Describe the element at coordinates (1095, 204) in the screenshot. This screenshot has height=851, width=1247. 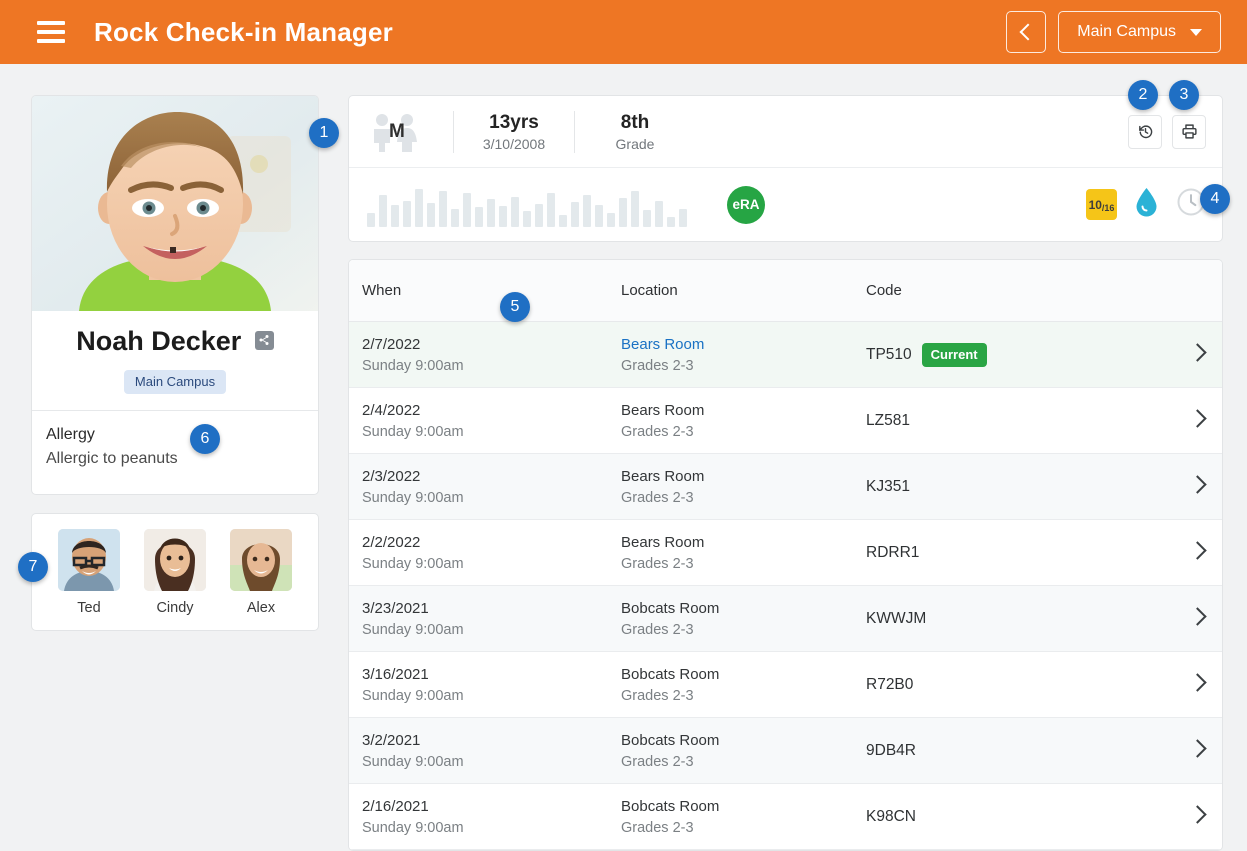
I see `ratio-numerator: 10` at that location.